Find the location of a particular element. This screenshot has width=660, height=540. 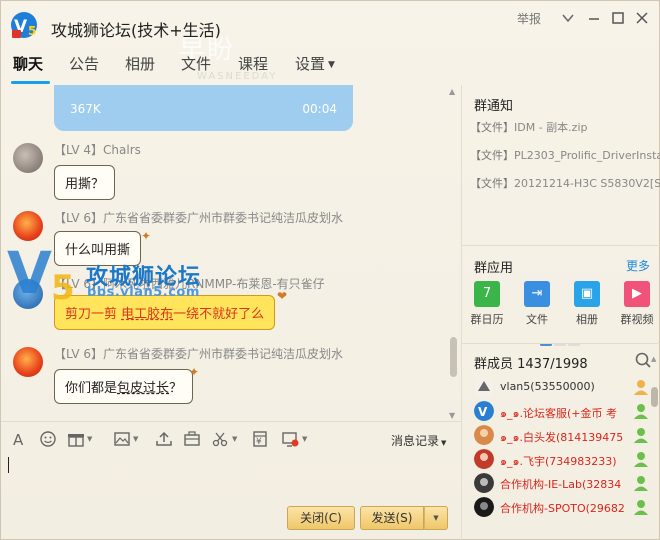

keyword-link: 电工胶布 is located at coordinates (147, 314).